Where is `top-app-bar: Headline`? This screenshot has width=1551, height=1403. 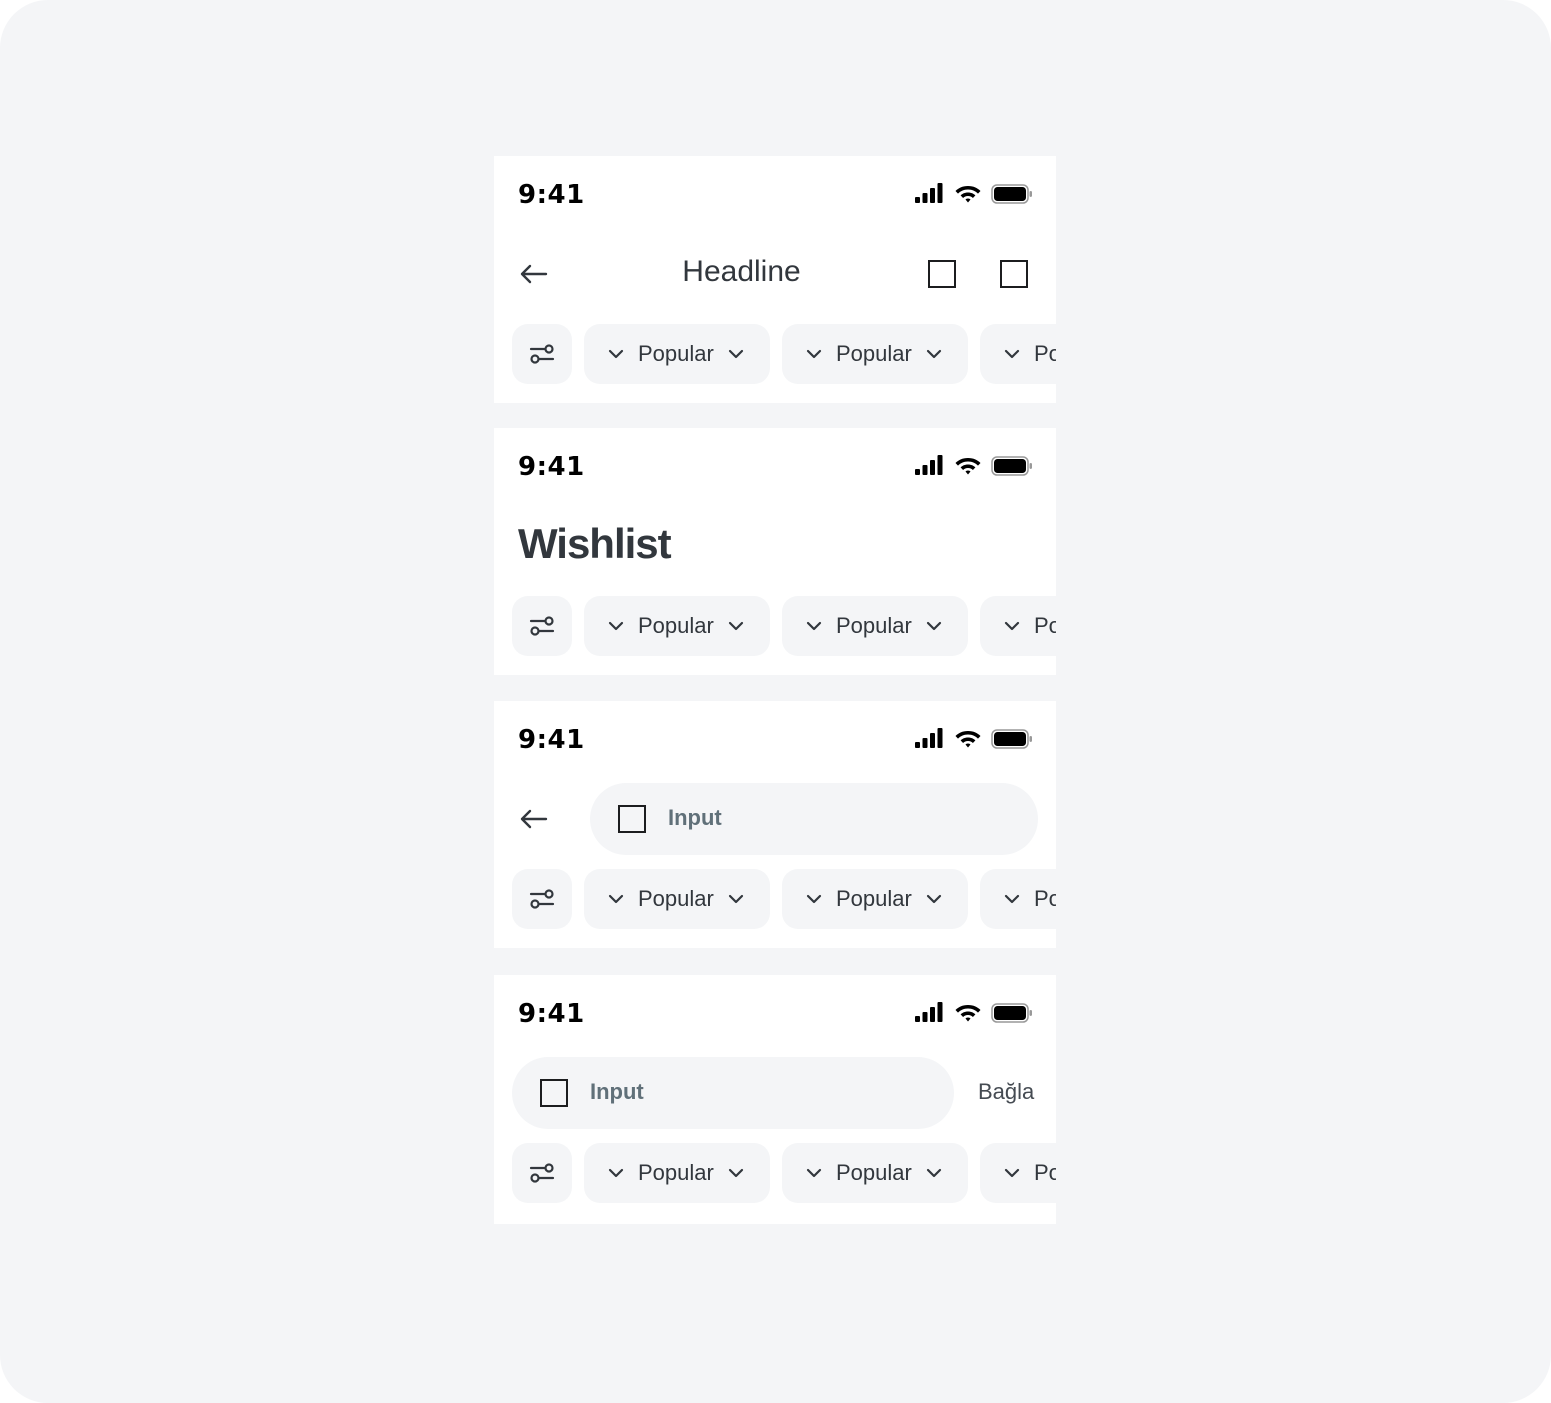
top-app-bar: Headline is located at coordinates (775, 274).